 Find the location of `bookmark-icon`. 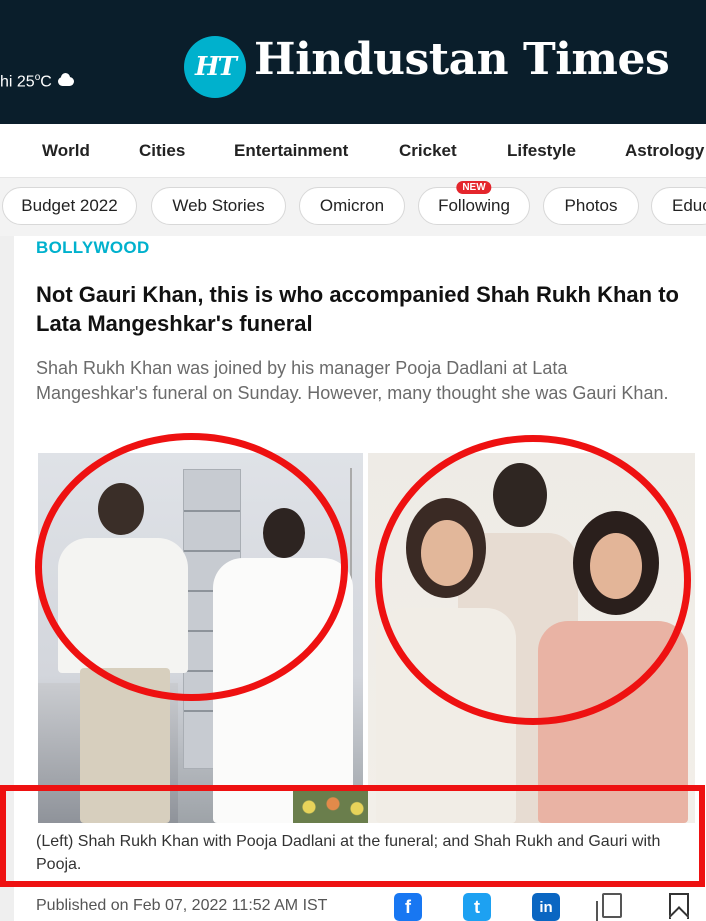

bookmark-icon is located at coordinates (679, 906).